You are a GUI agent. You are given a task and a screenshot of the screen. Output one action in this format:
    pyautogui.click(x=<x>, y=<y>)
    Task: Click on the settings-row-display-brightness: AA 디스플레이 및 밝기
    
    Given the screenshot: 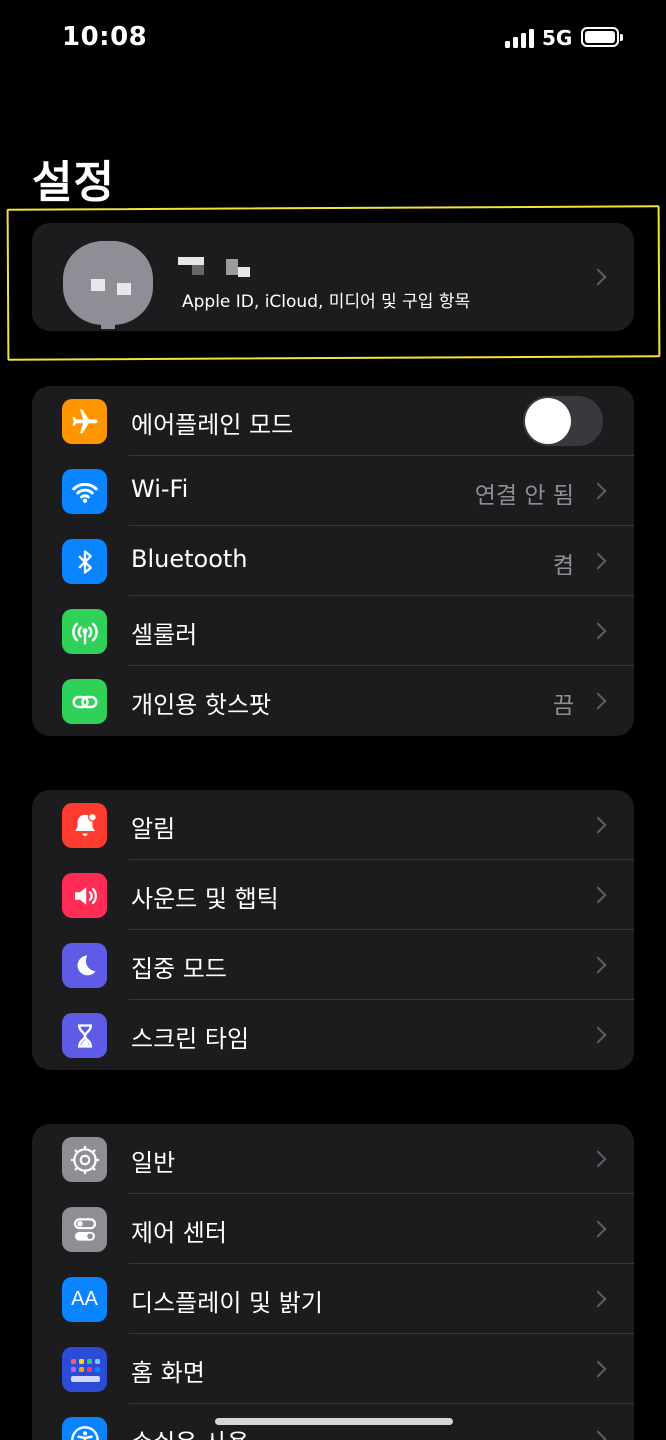 What is the action you would take?
    pyautogui.click(x=333, y=1299)
    